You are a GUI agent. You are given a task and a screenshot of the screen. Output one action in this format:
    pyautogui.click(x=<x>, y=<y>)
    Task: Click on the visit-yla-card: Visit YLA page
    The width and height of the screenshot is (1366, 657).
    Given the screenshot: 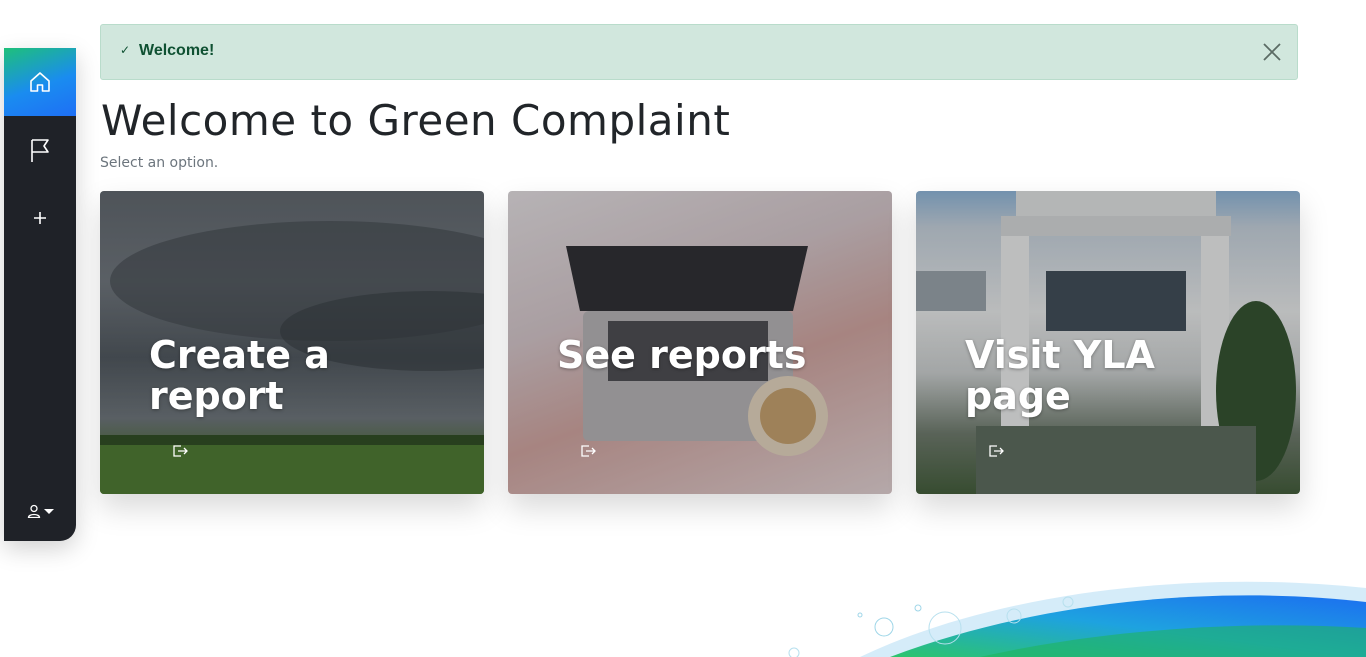 What is the action you would take?
    pyautogui.click(x=1108, y=342)
    